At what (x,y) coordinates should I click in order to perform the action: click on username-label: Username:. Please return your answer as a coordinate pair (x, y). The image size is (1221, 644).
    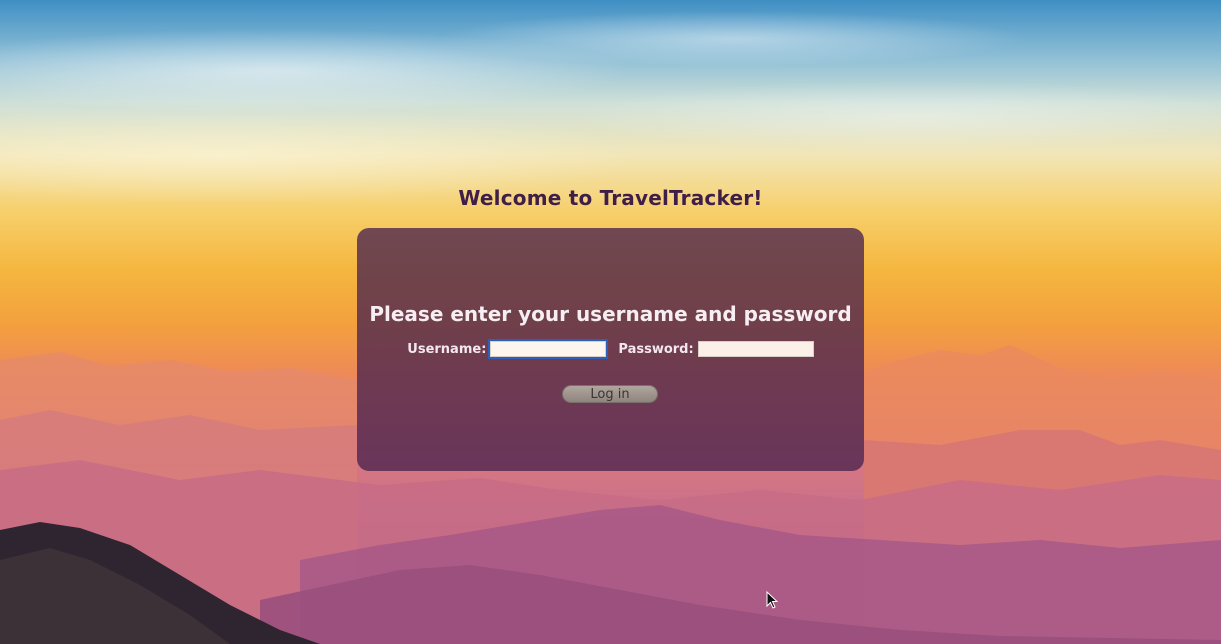
    Looking at the image, I should click on (447, 349).